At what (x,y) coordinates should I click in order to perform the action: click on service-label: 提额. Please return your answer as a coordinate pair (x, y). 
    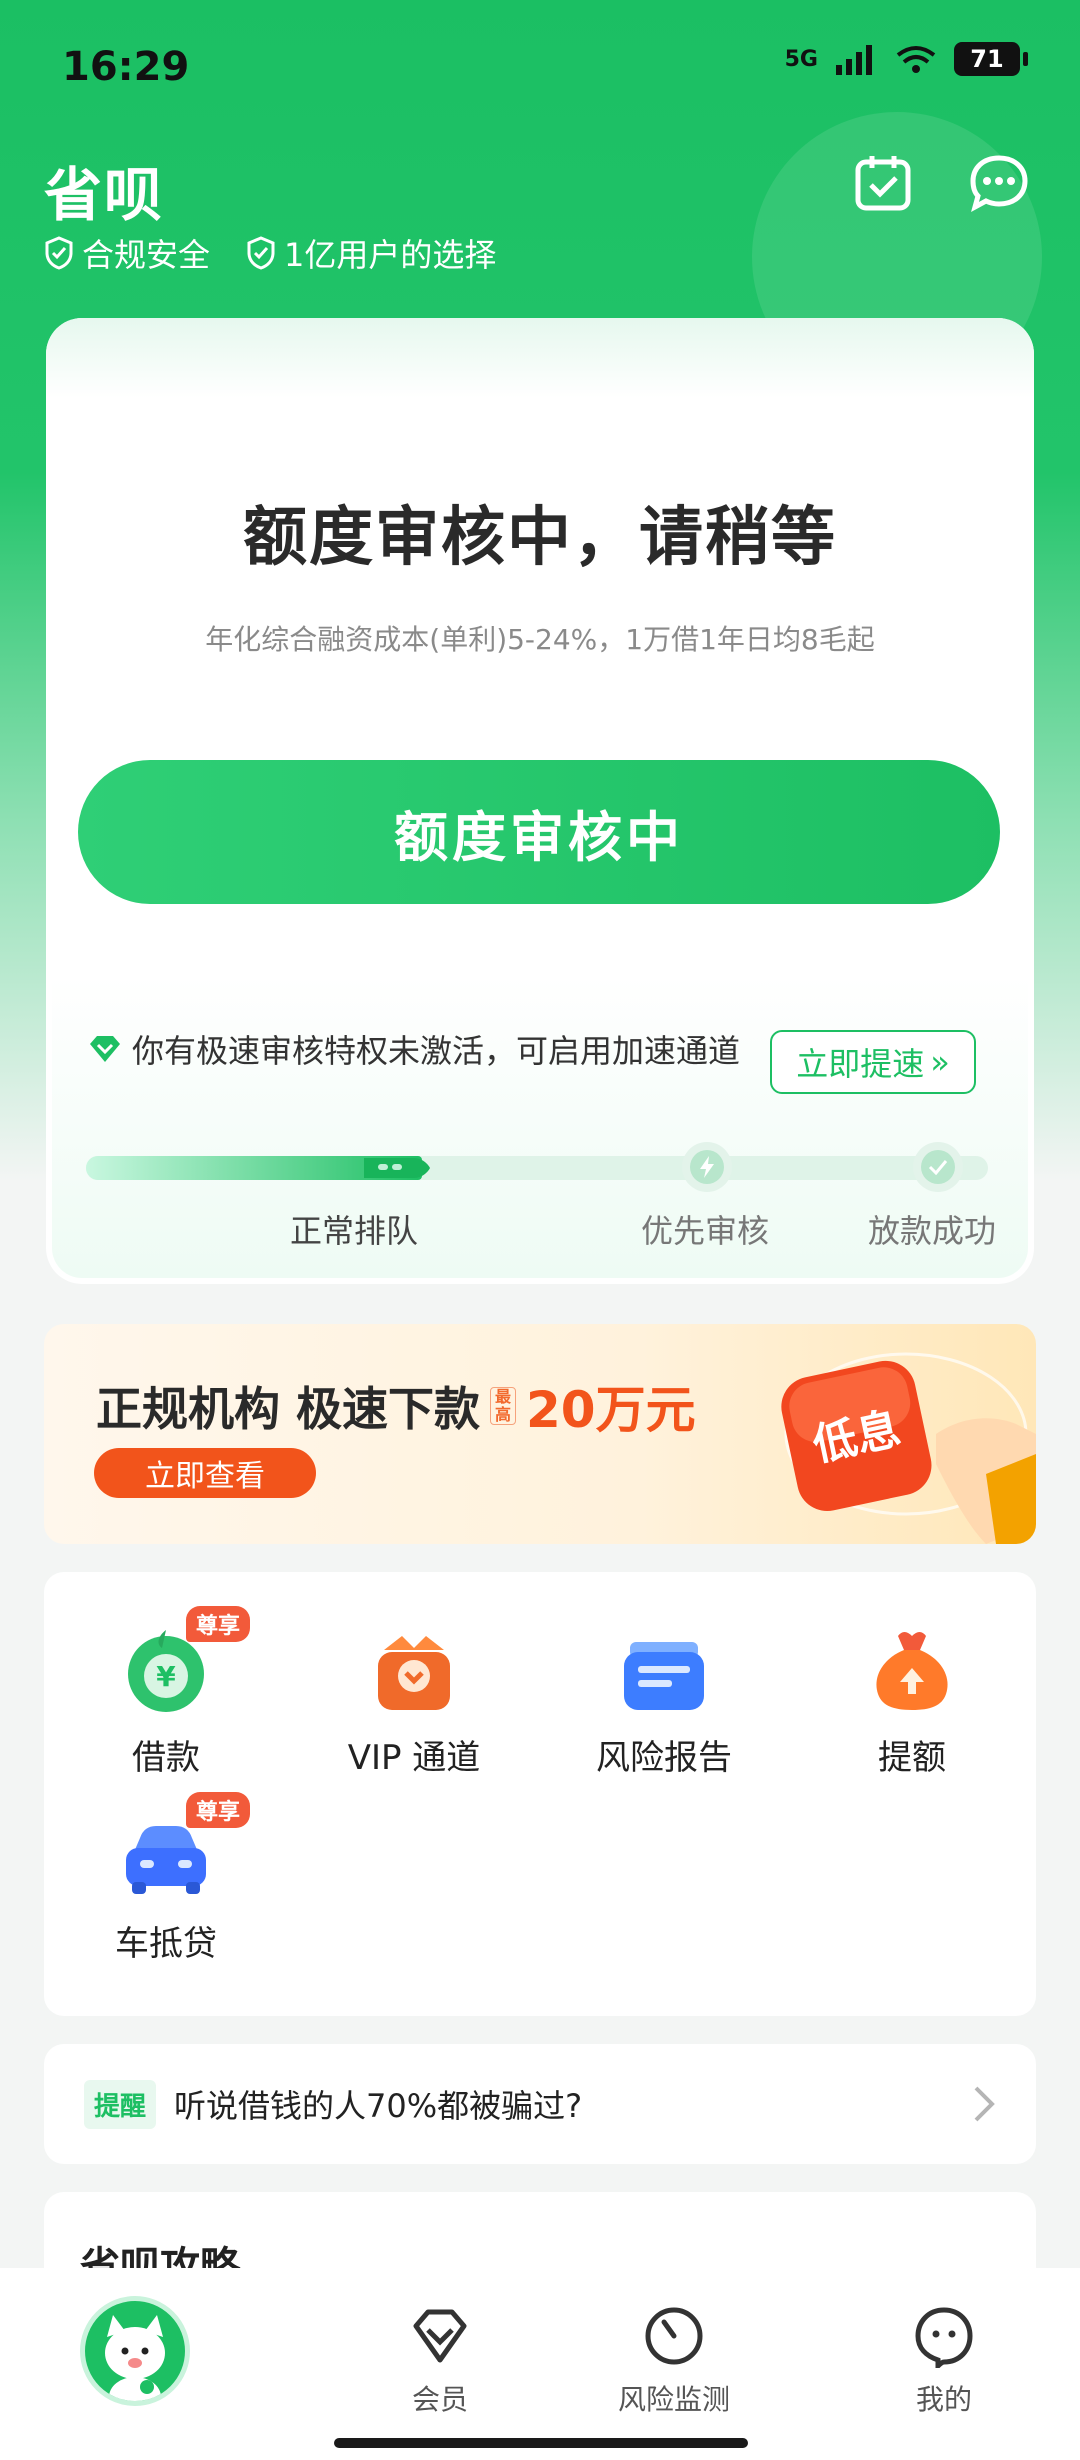
    Looking at the image, I should click on (912, 1758).